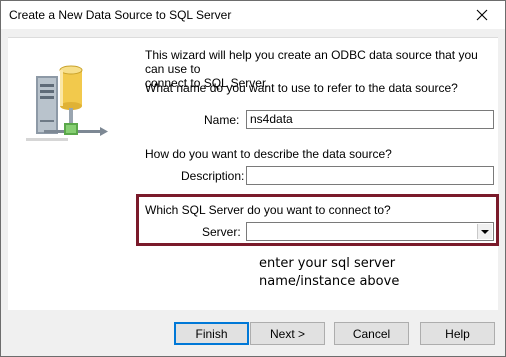 Image resolution: width=506 pixels, height=357 pixels. Describe the element at coordinates (327, 263) in the screenshot. I see `annotation-line-1: enter your sql server` at that location.